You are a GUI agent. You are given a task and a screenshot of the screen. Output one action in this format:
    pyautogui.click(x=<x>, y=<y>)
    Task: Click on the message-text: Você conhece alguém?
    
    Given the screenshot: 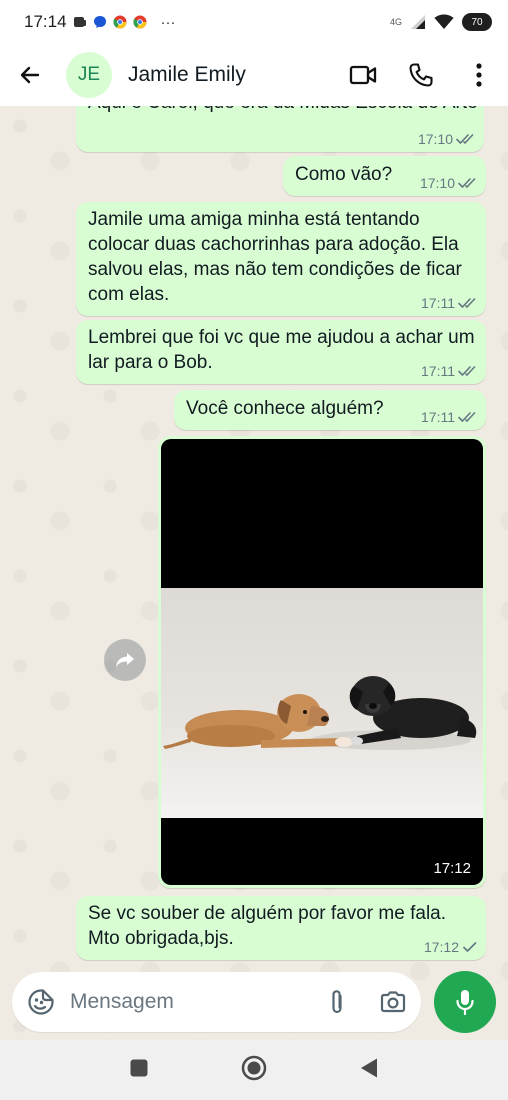 What is the action you would take?
    pyautogui.click(x=285, y=408)
    